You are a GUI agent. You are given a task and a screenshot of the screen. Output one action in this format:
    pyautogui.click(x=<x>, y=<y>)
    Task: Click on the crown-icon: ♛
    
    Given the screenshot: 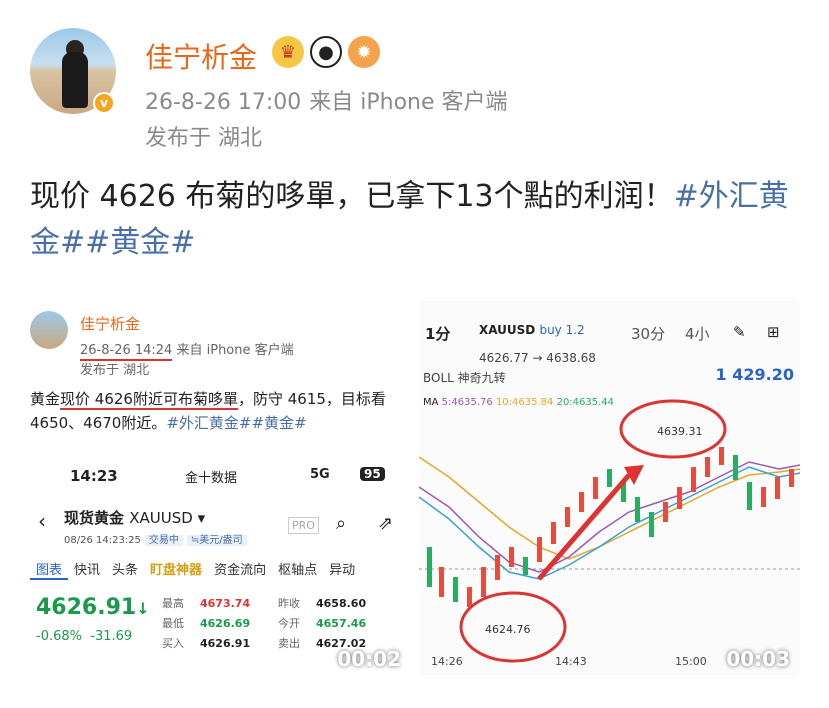 What is the action you would take?
    pyautogui.click(x=288, y=52)
    